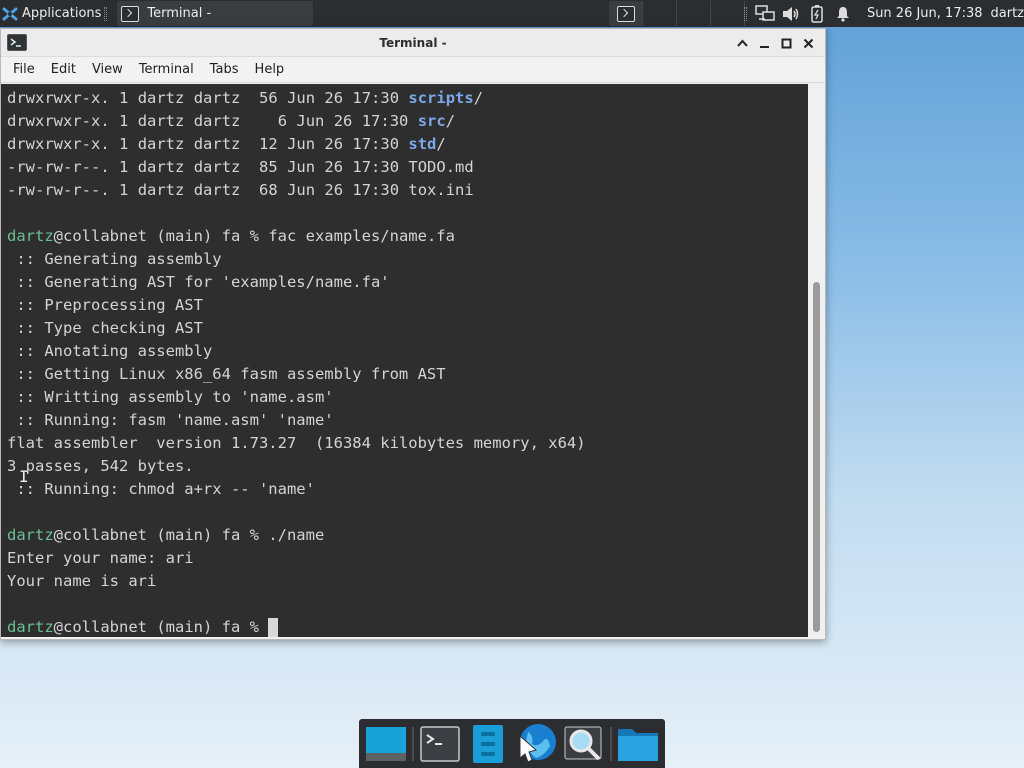  What do you see at coordinates (361, 236) in the screenshot?
I see `command-text: fac examples/name.fa` at bounding box center [361, 236].